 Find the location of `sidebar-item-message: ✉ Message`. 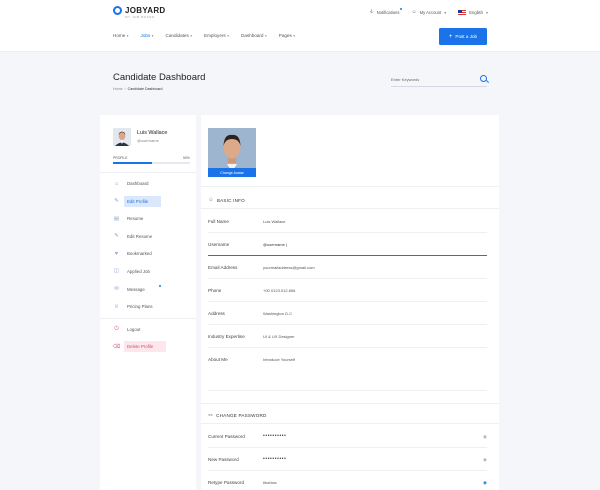

sidebar-item-message: ✉ Message is located at coordinates (154, 289).